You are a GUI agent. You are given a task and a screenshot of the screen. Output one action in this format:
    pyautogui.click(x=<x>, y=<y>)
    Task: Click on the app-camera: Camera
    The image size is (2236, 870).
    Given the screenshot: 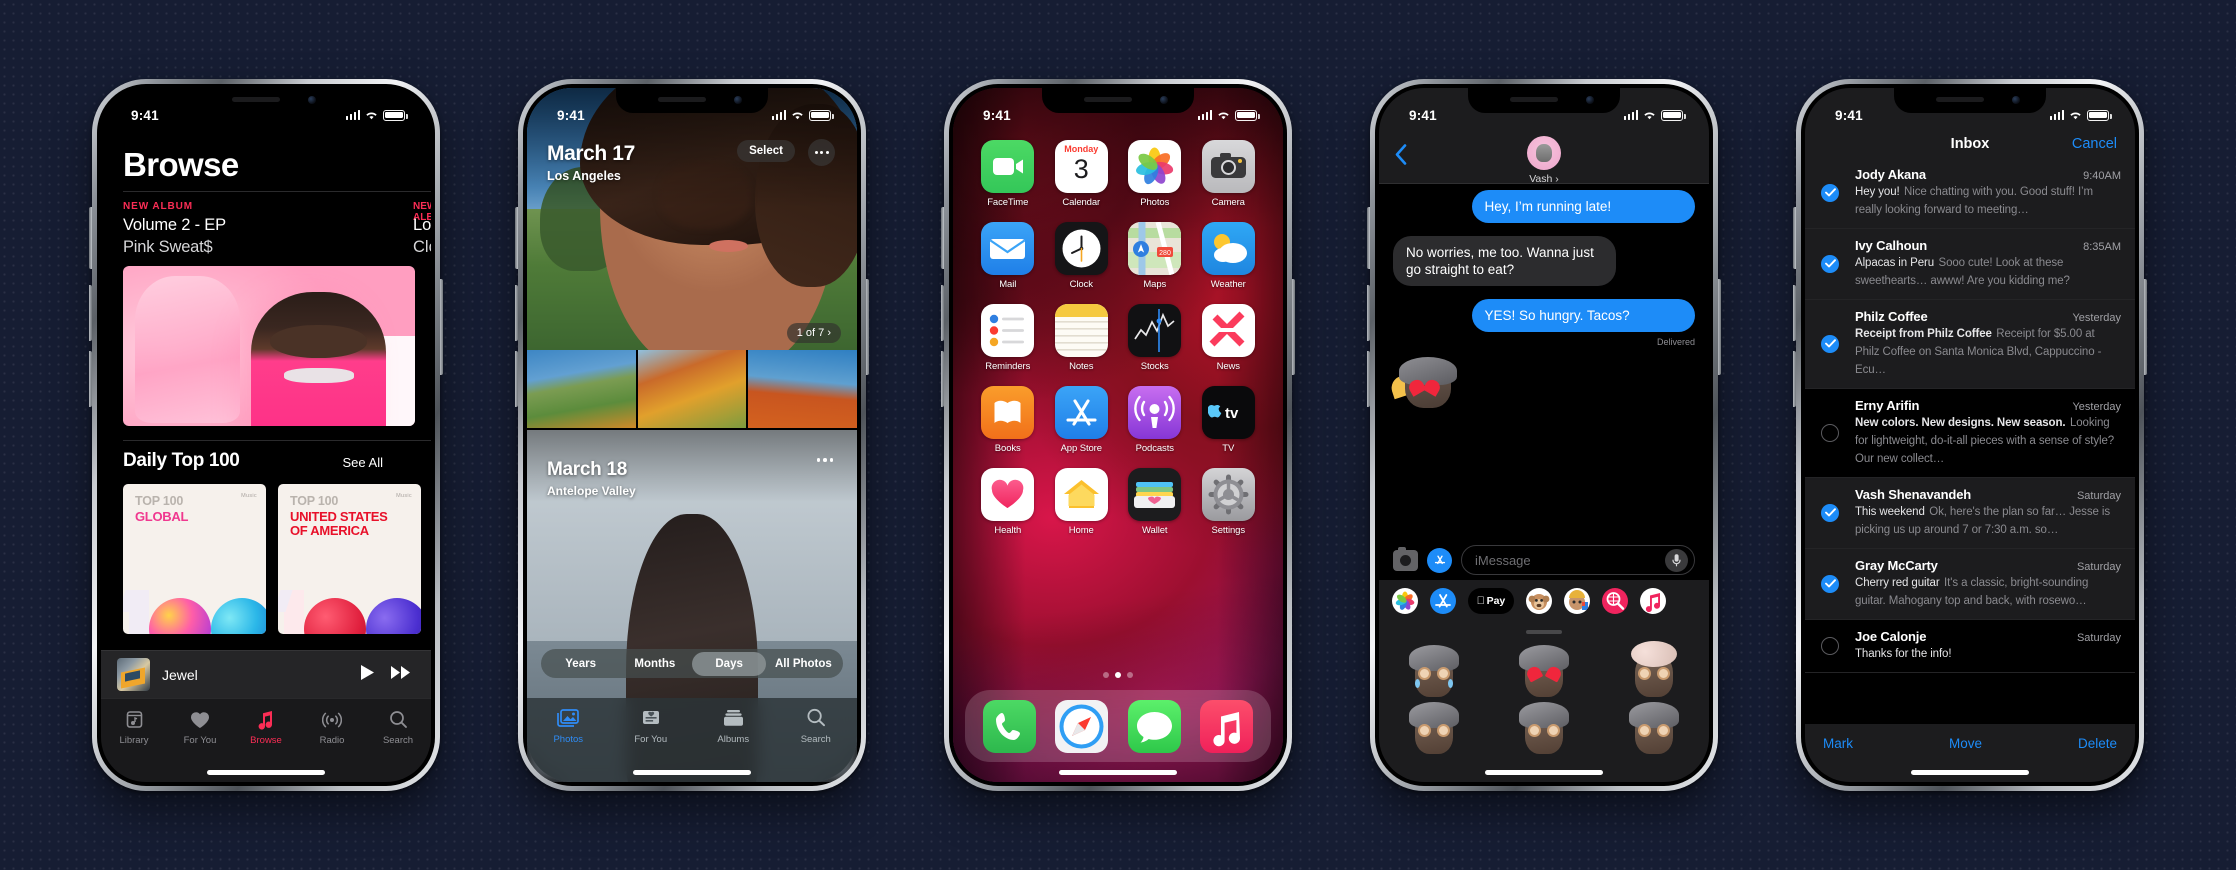 What is the action you would take?
    pyautogui.click(x=1229, y=174)
    